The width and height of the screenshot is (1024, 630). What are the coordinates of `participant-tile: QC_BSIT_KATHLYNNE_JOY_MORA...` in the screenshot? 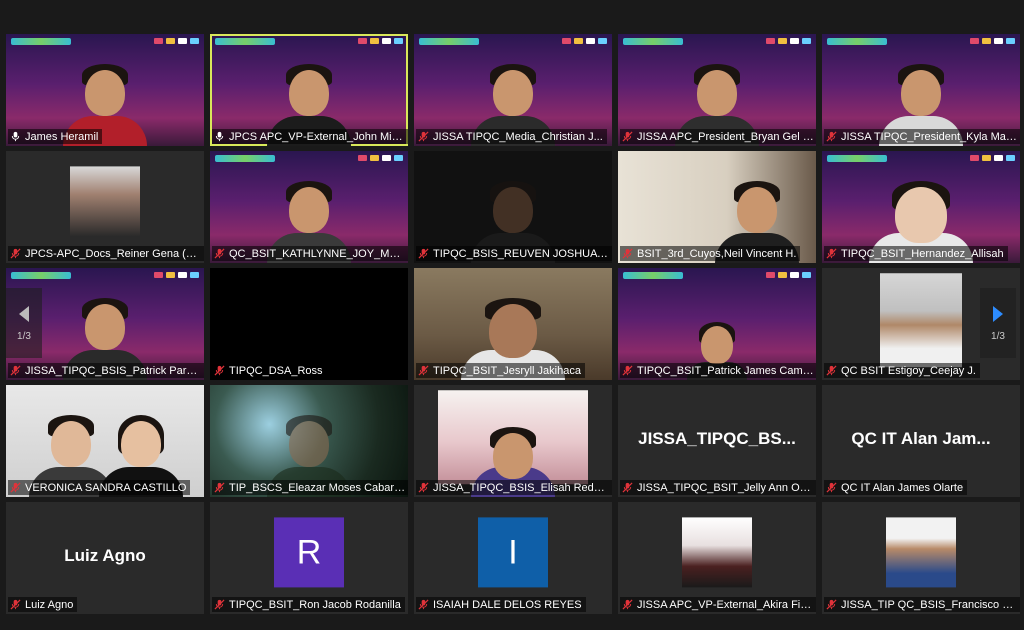 It's located at (309, 207).